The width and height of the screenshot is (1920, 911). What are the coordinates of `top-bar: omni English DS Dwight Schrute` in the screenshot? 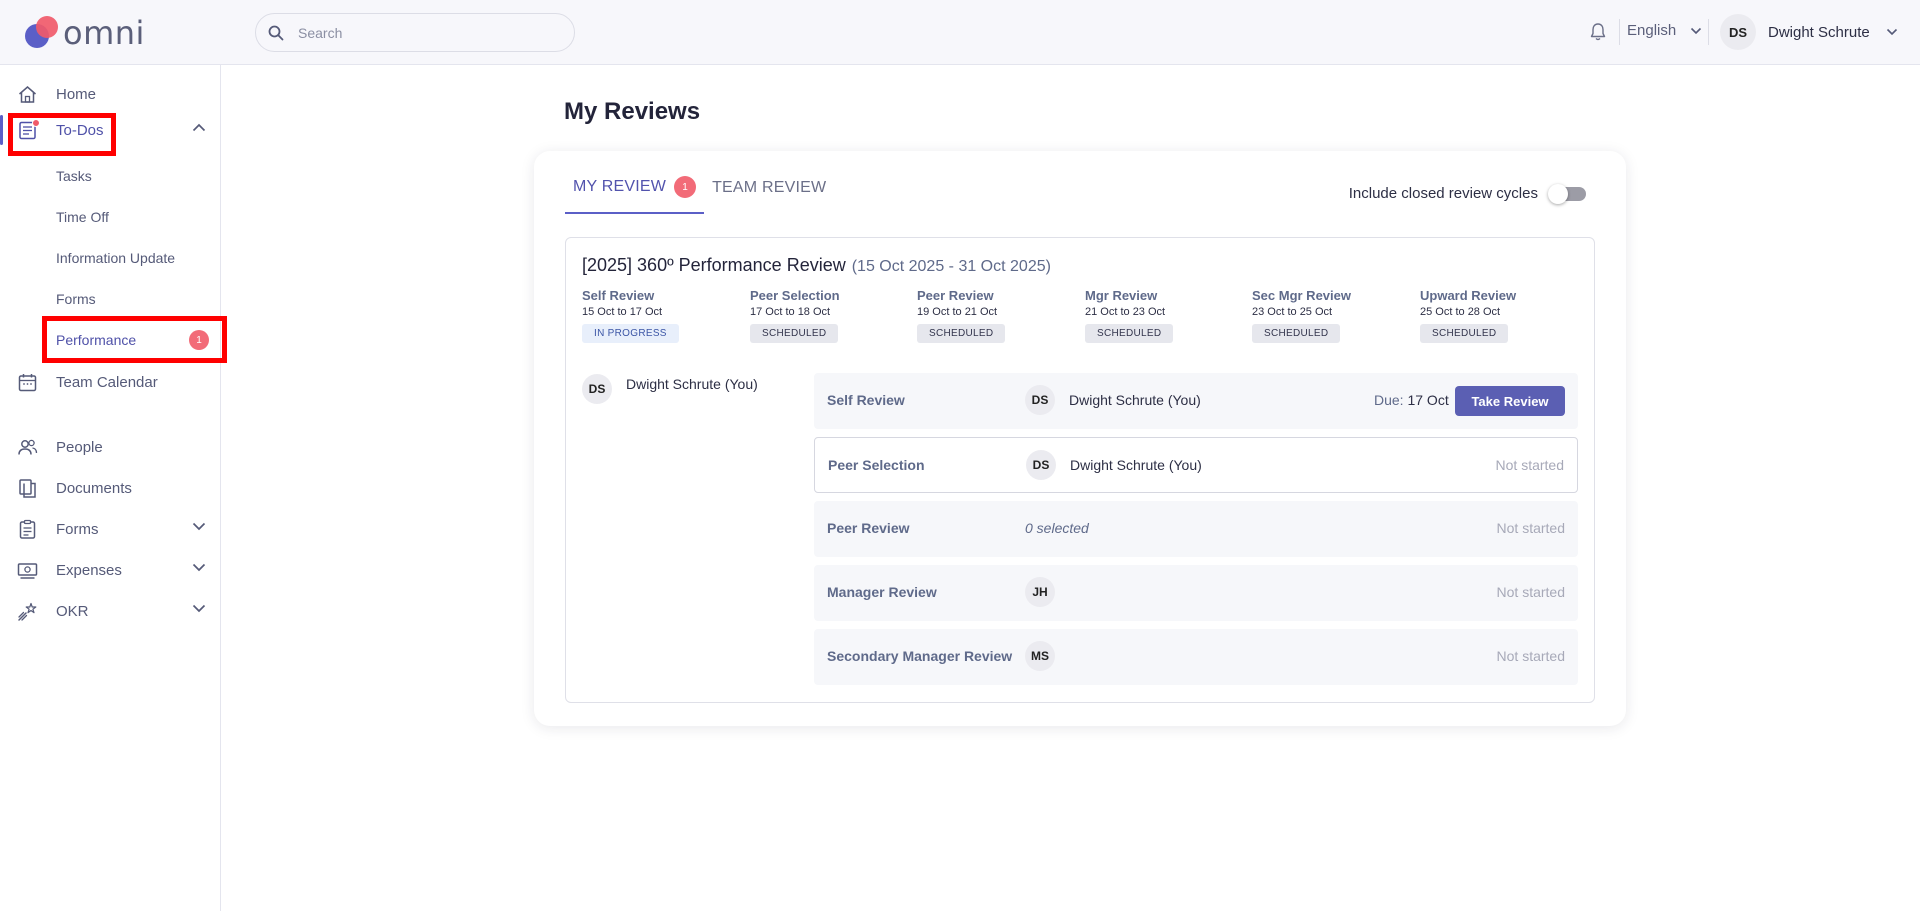 It's located at (960, 32).